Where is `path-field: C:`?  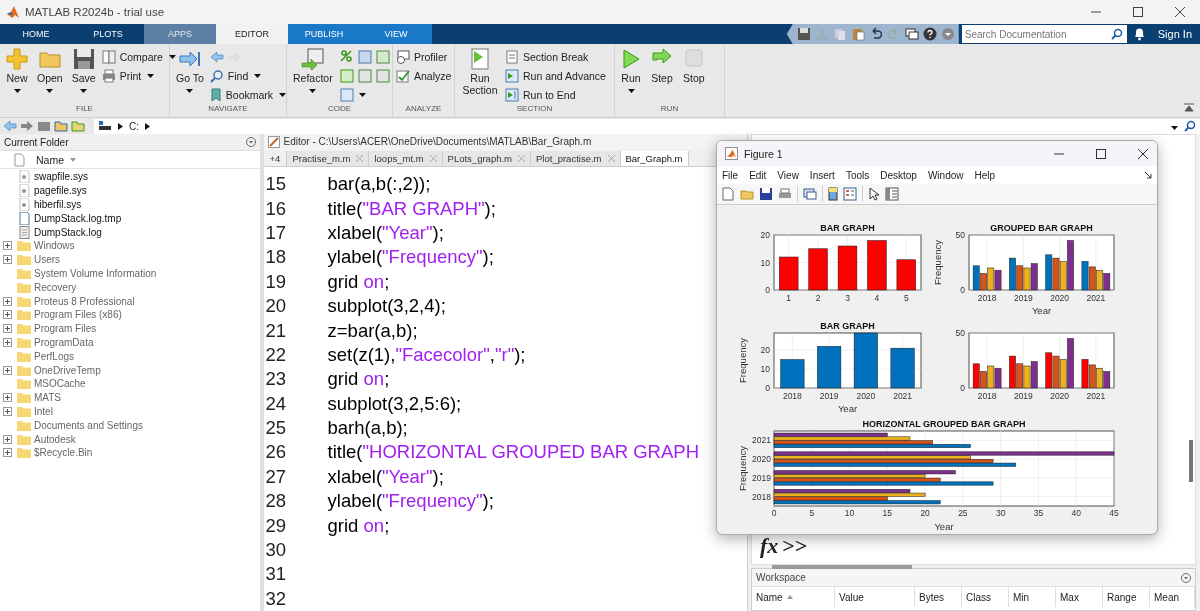
path-field: C: is located at coordinates (647, 126).